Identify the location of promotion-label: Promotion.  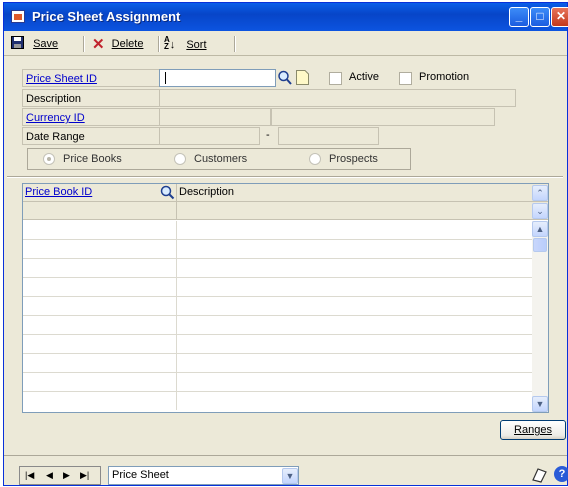
(444, 77).